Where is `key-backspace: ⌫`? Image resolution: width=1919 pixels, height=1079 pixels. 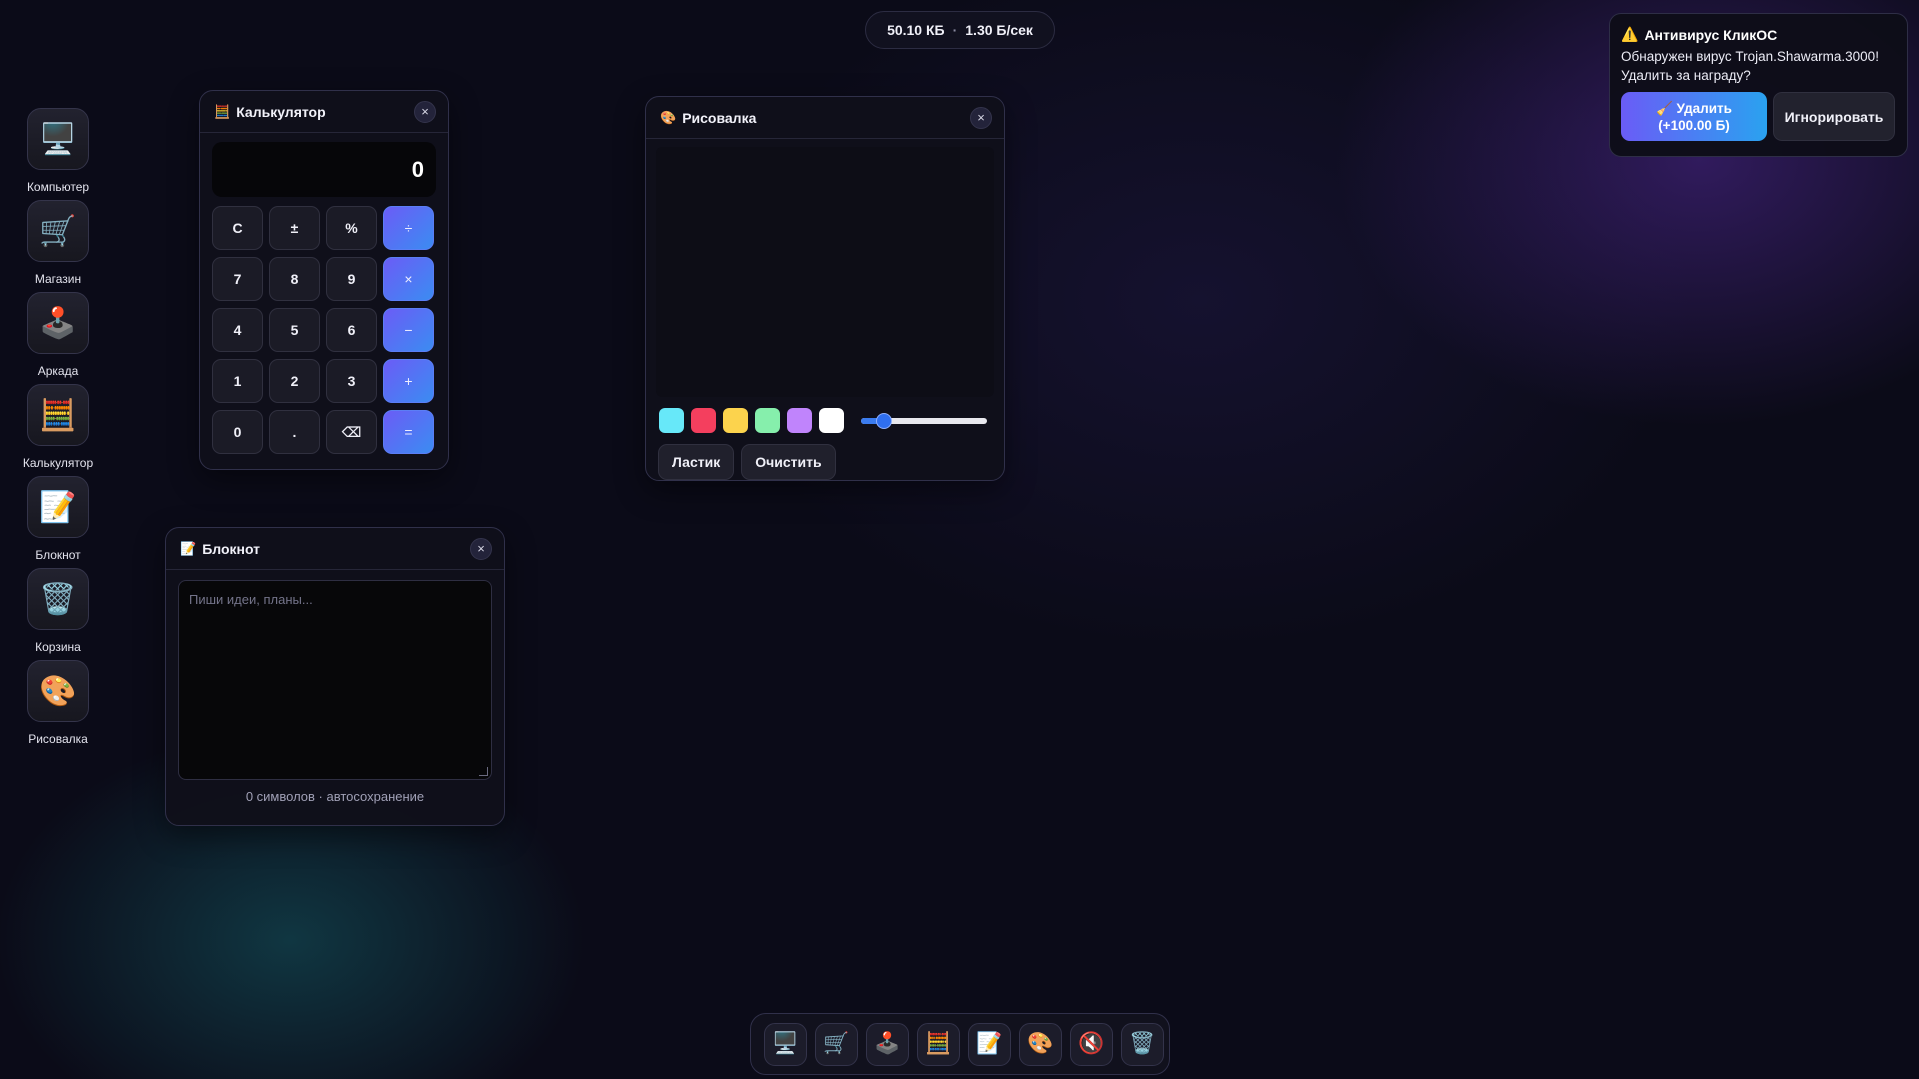
key-backspace: ⌫ is located at coordinates (351, 432).